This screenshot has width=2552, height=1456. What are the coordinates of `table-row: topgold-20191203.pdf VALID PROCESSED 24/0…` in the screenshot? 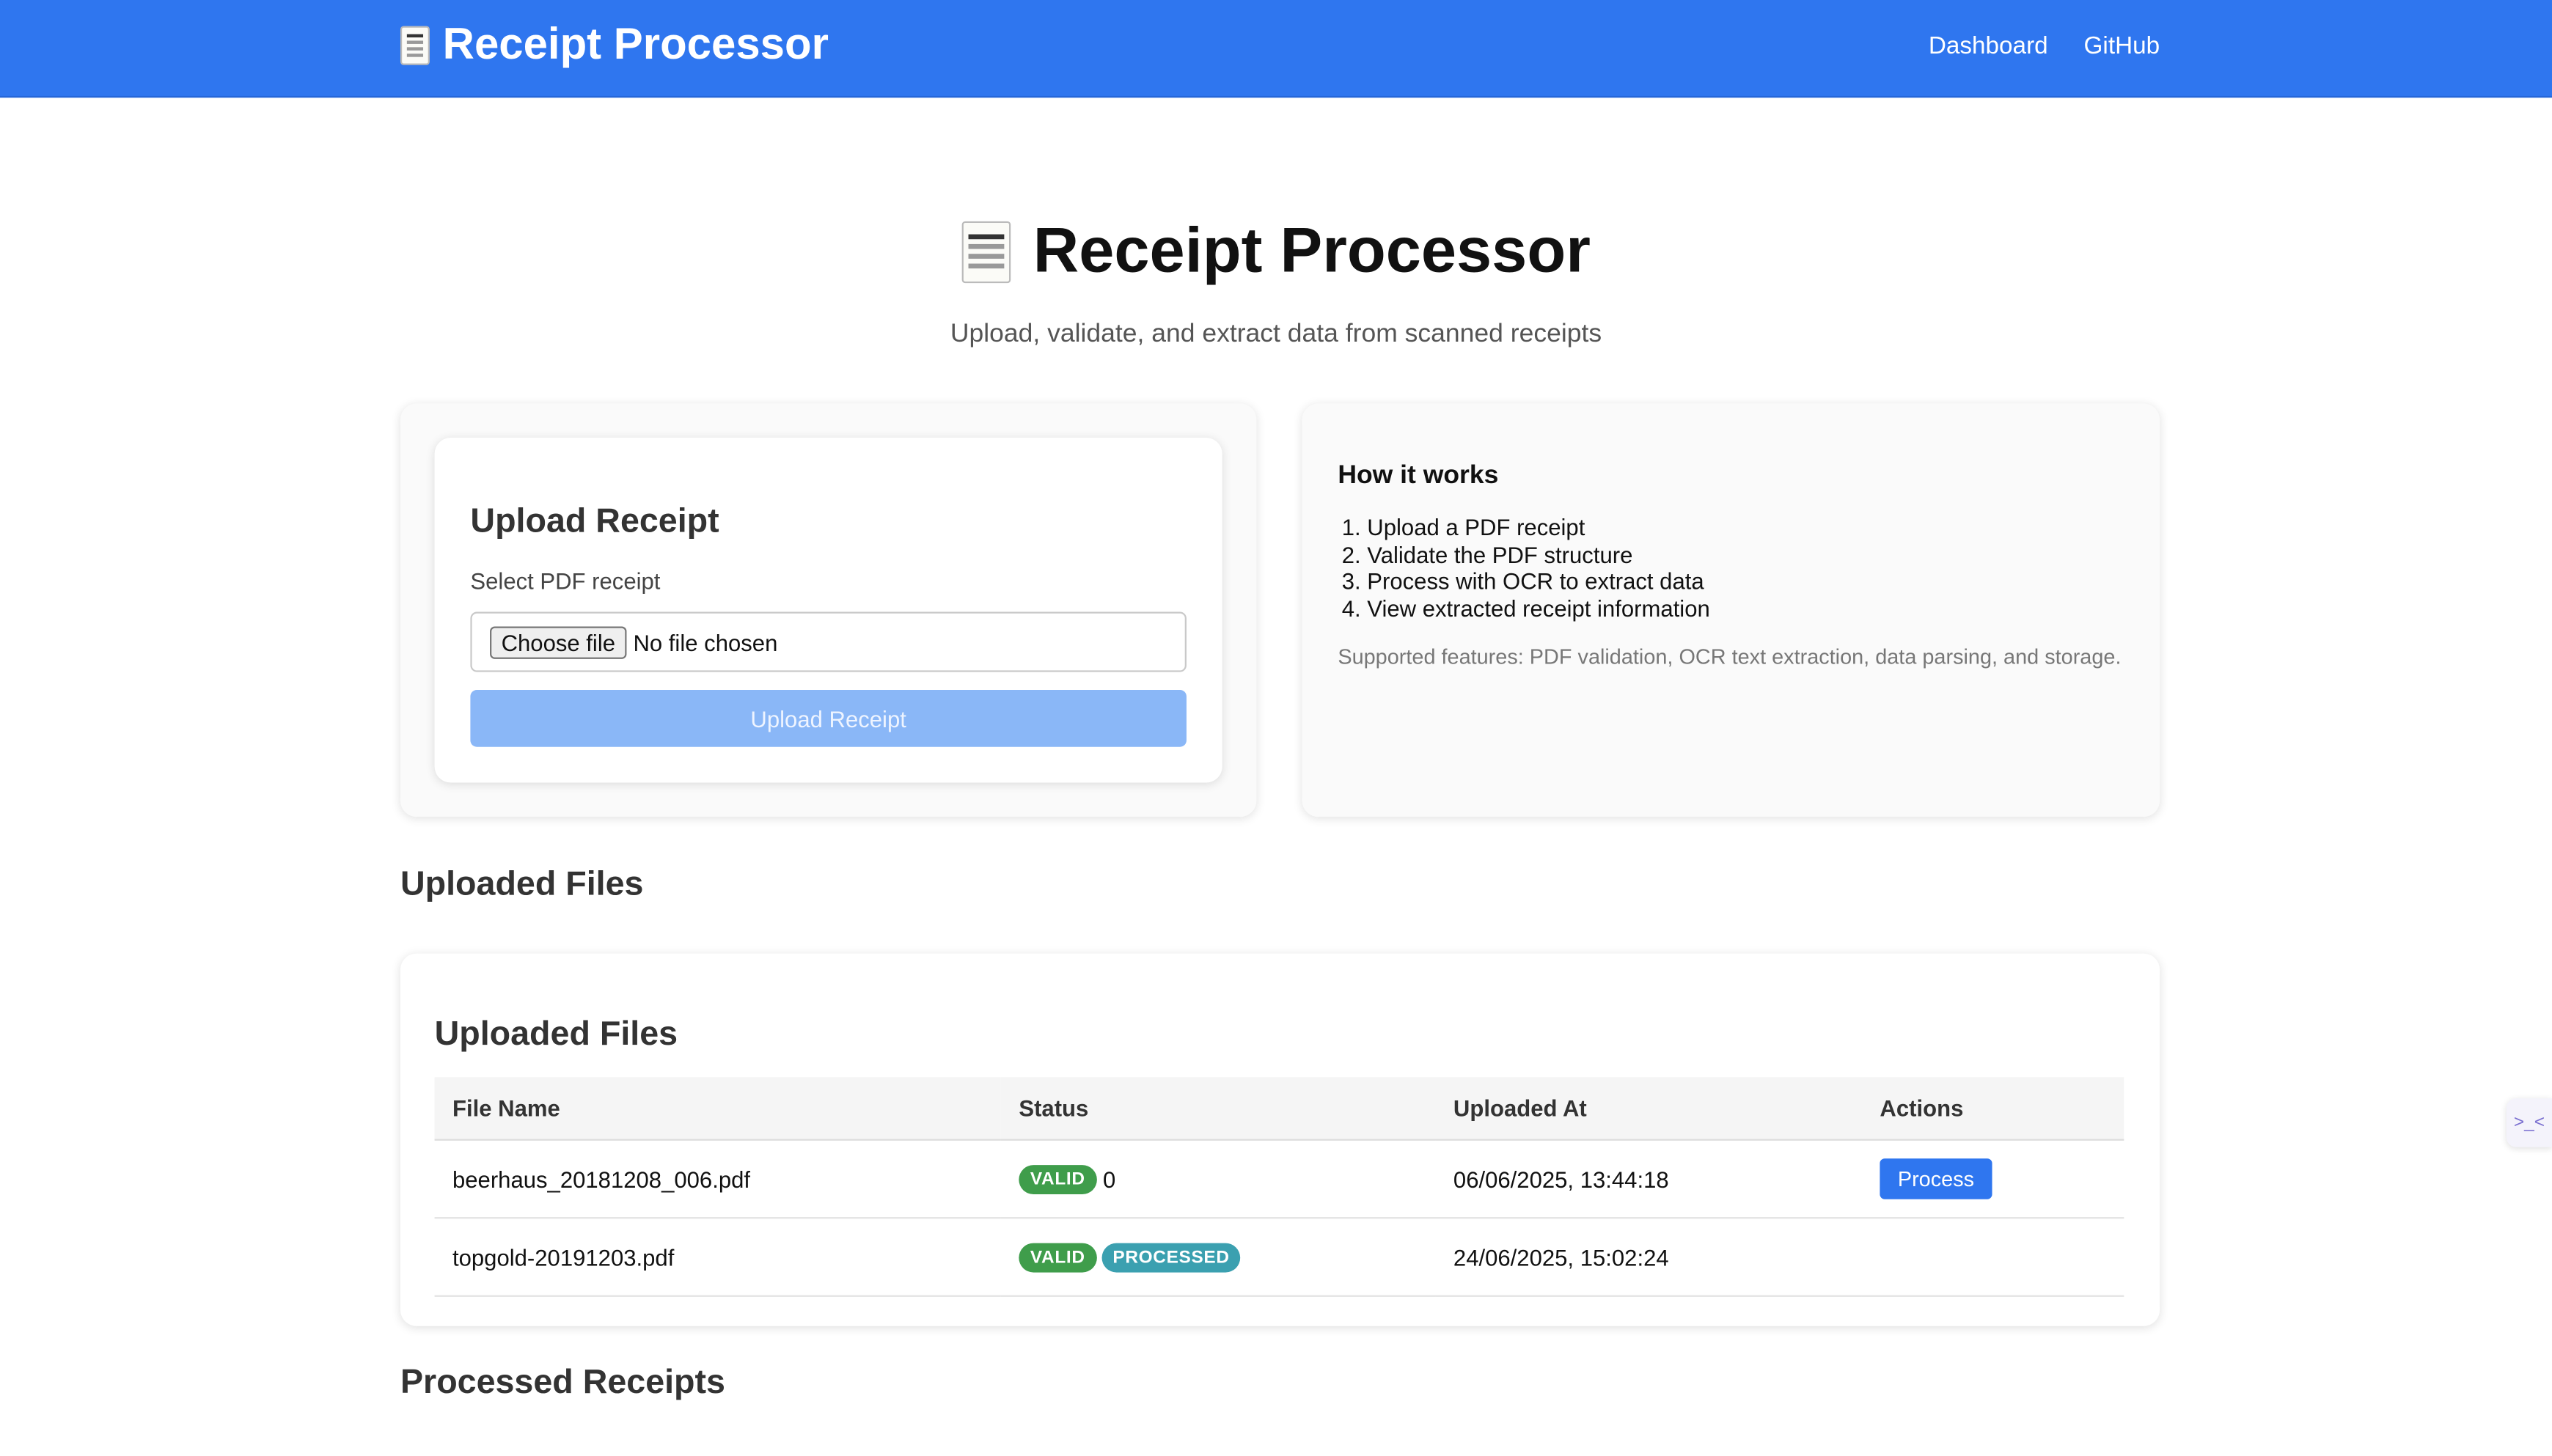 It's located at (1279, 1257).